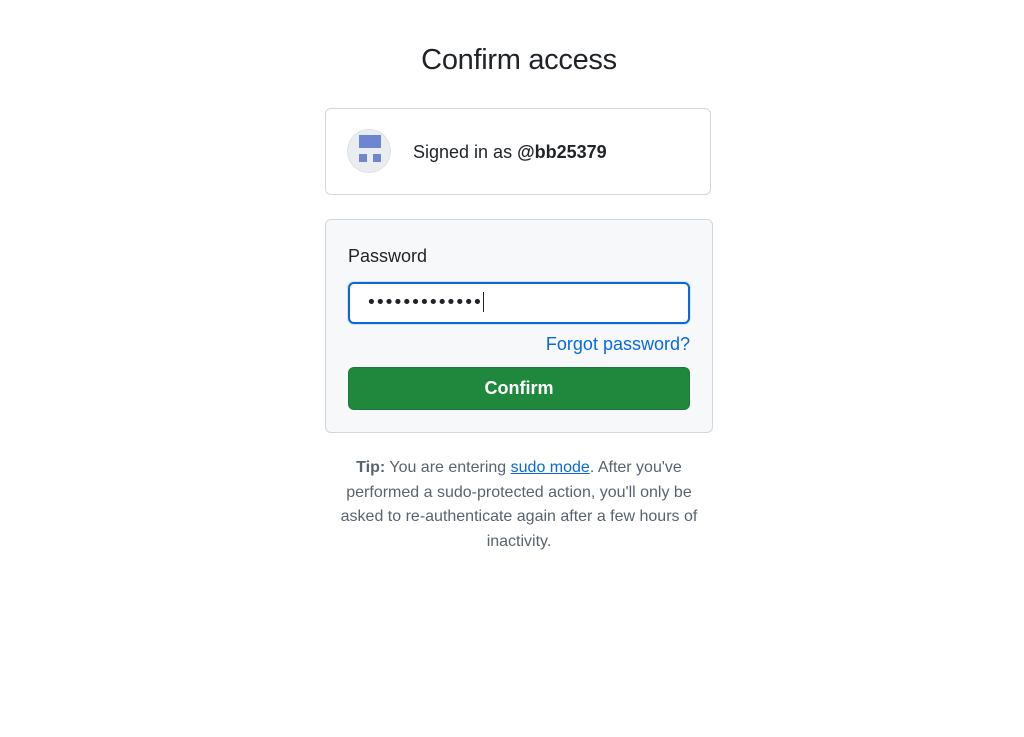 Image resolution: width=1024 pixels, height=737 pixels. Describe the element at coordinates (363, 158) in the screenshot. I see `identicon-block-left` at that location.